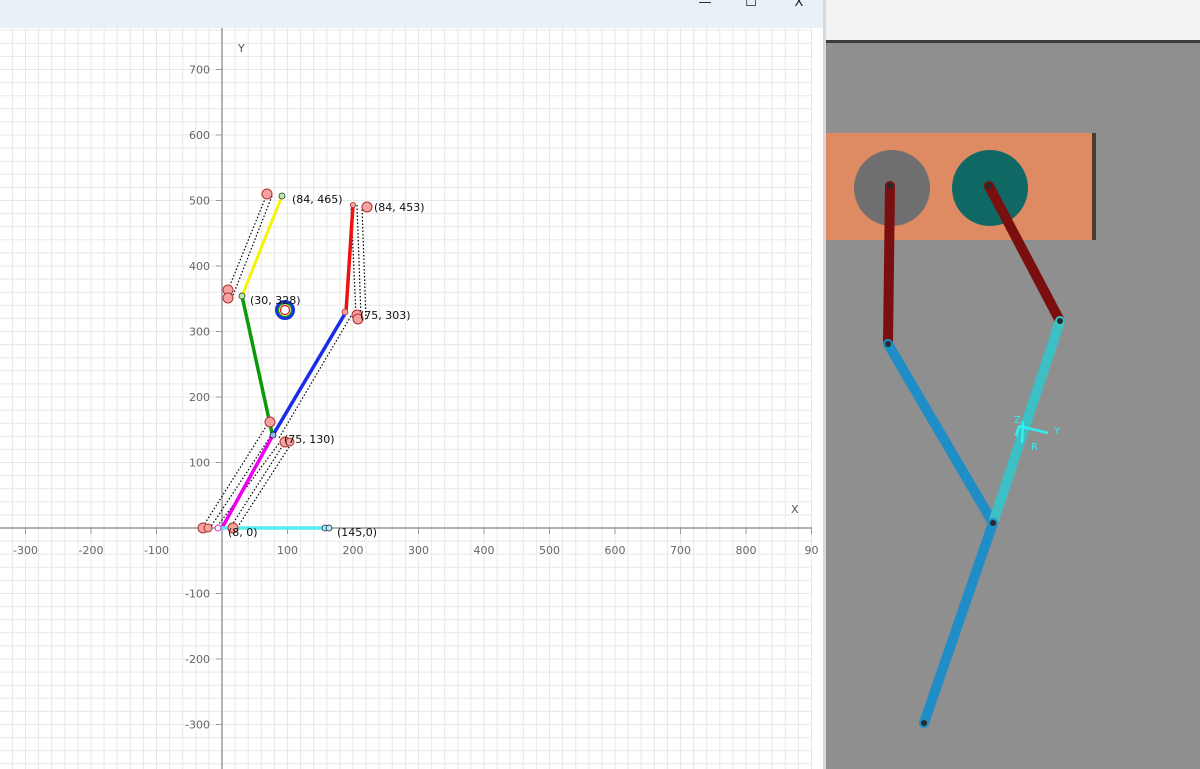 This screenshot has height=769, width=1200. I want to click on x-tick-label: 600, so click(615, 550).